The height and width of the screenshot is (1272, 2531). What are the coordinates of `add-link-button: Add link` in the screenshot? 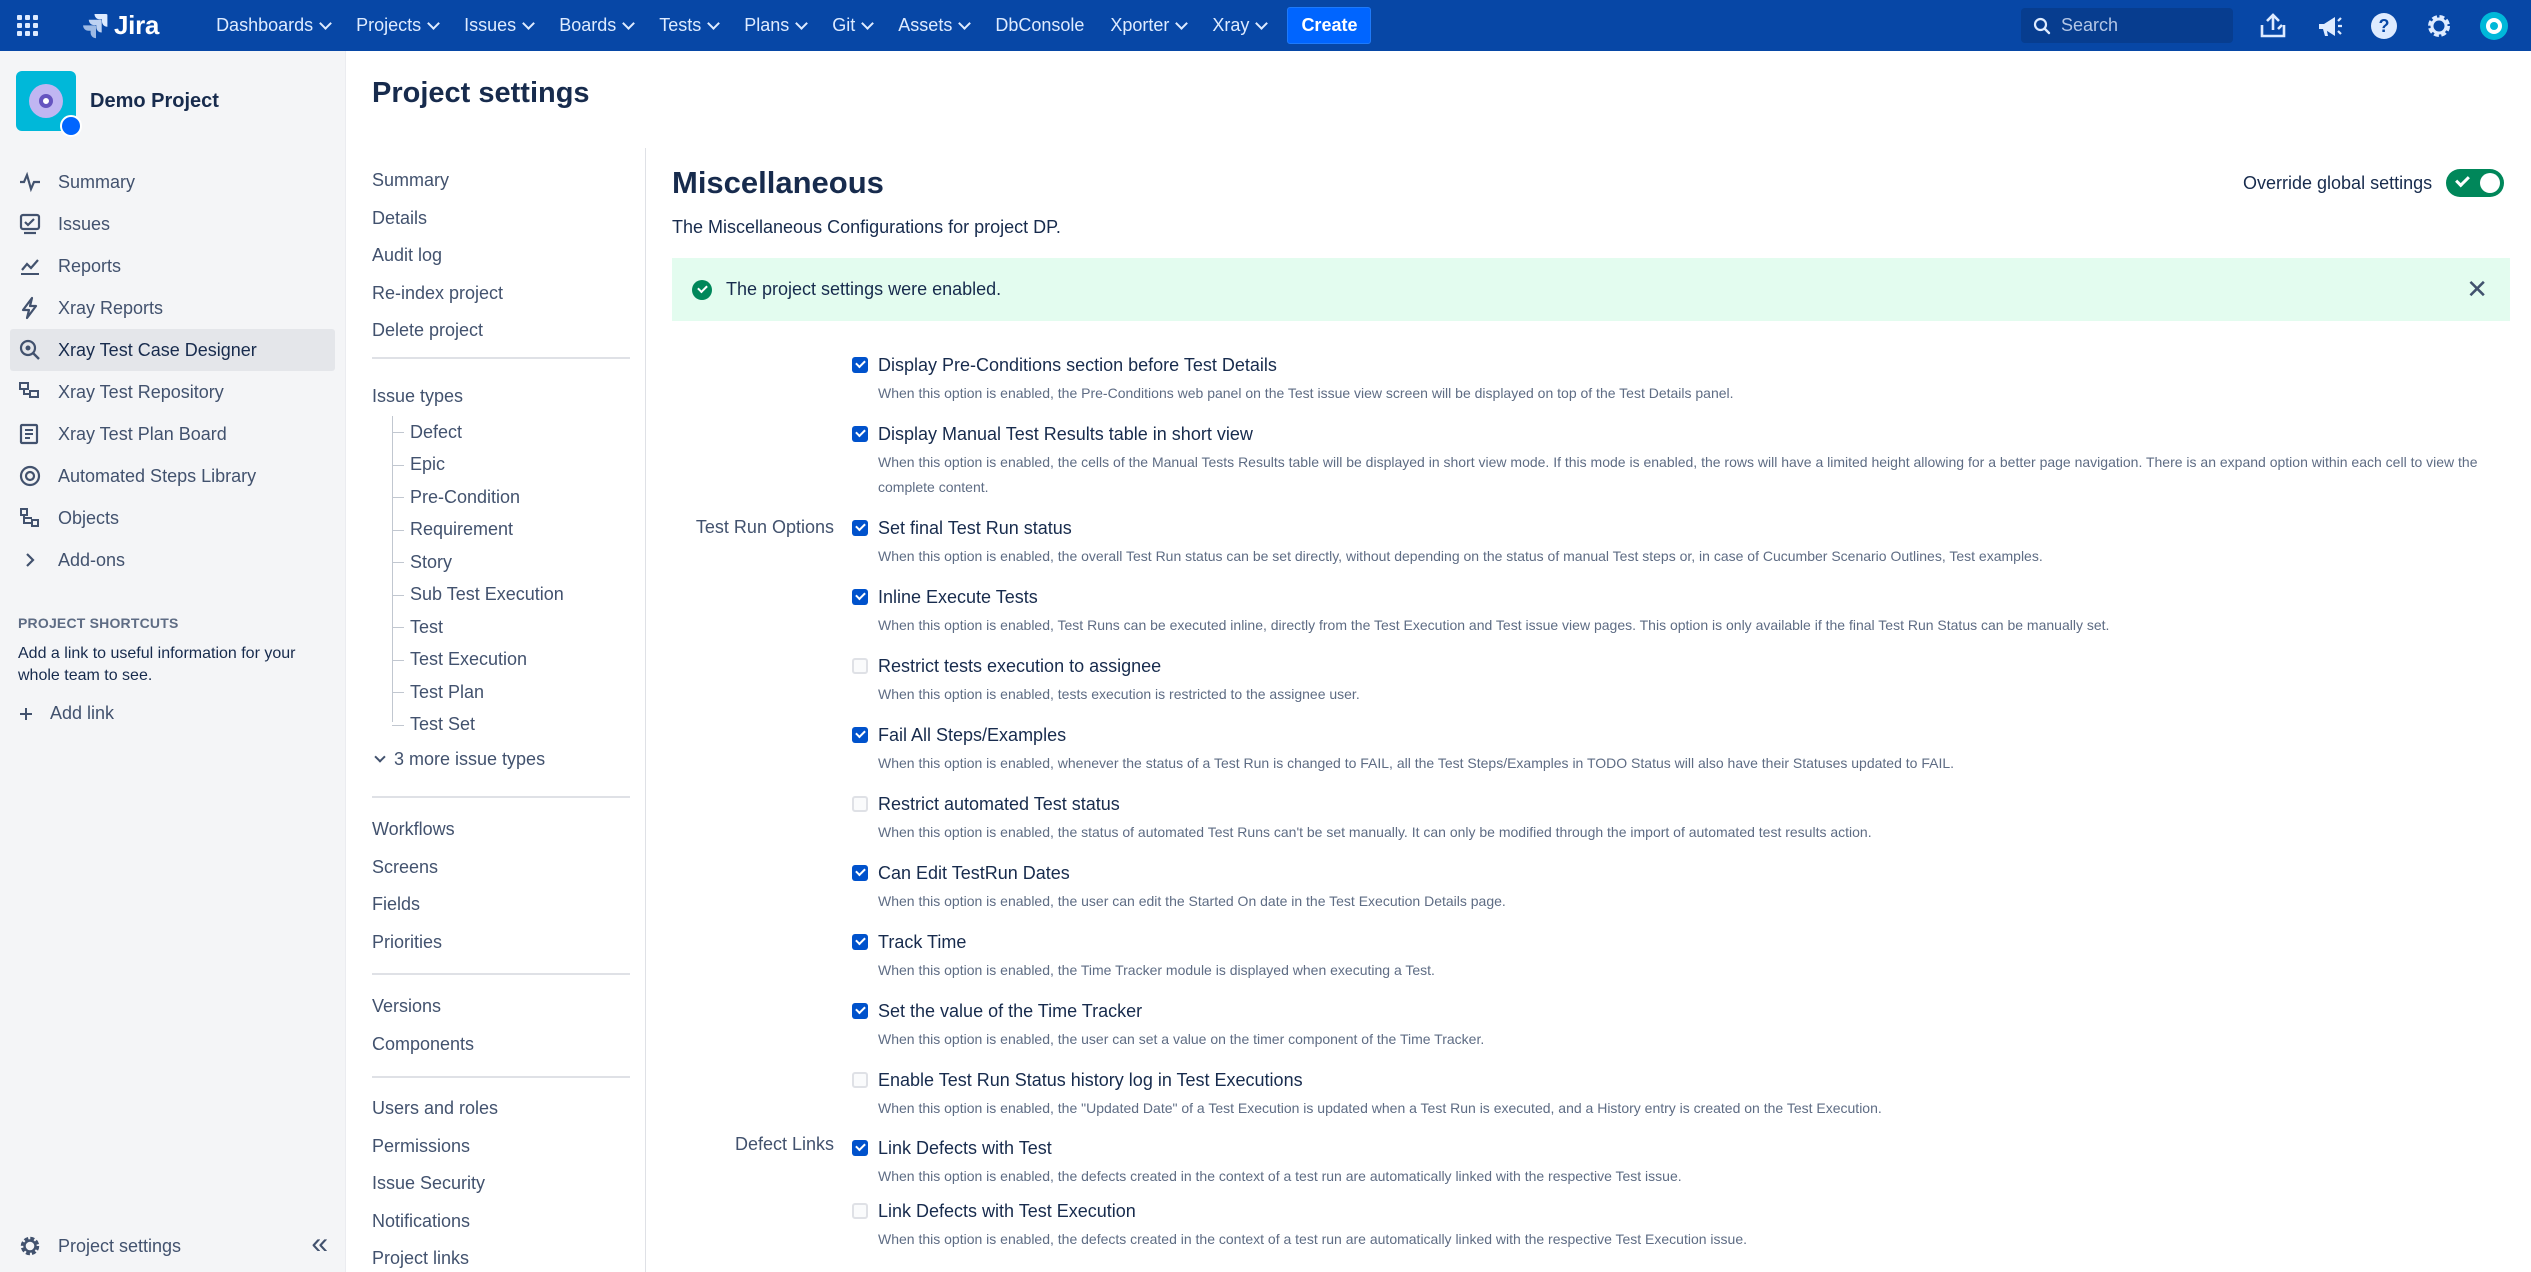 It's located at (66, 713).